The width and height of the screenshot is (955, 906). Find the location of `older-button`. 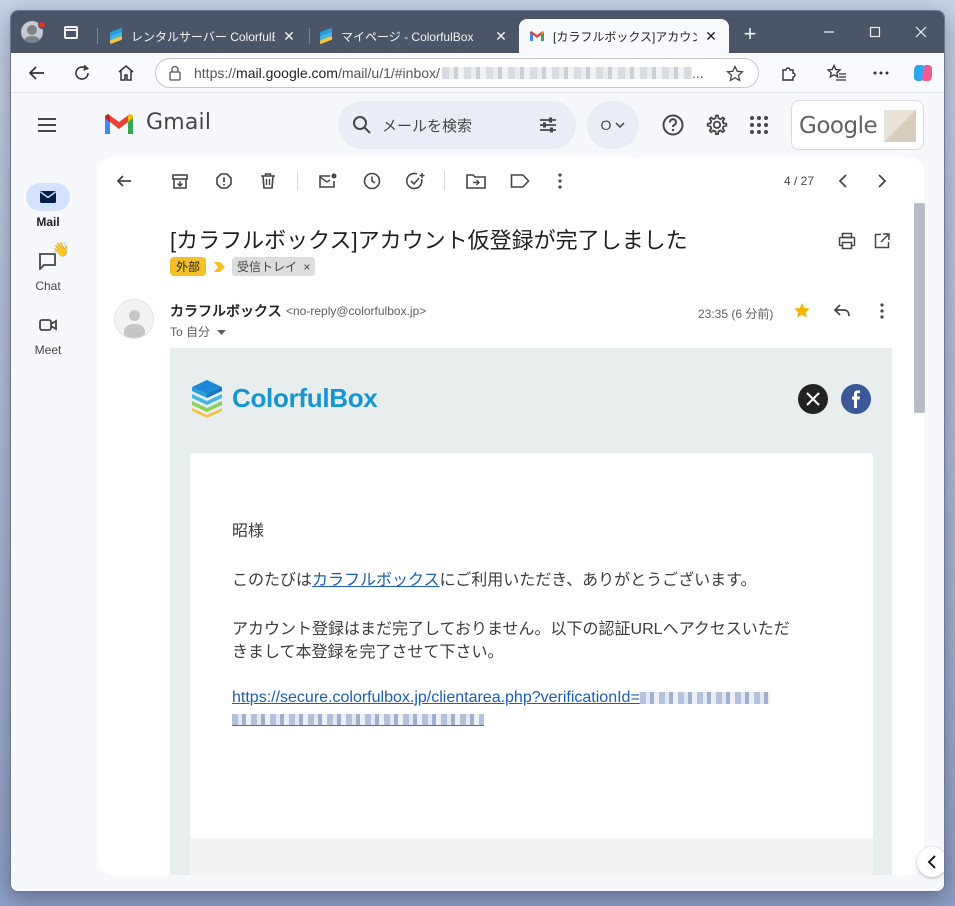

older-button is located at coordinates (882, 181).